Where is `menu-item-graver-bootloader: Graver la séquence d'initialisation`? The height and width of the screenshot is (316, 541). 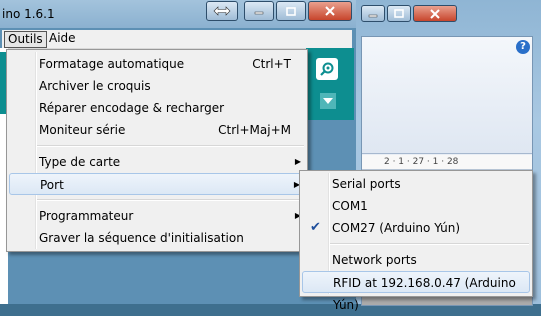
menu-item-graver-bootloader: Graver la séquence d'initialisation is located at coordinates (157, 238).